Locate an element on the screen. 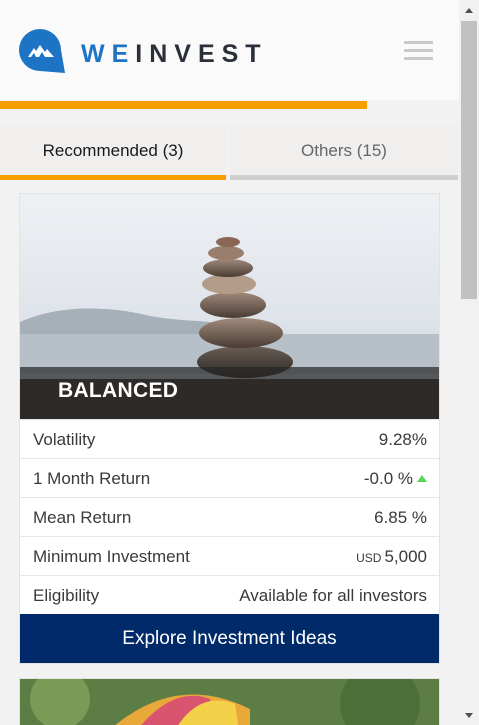 The width and height of the screenshot is (479, 725). stat-row-1-month-return: 1 Month Return -0.0 % is located at coordinates (229, 477).